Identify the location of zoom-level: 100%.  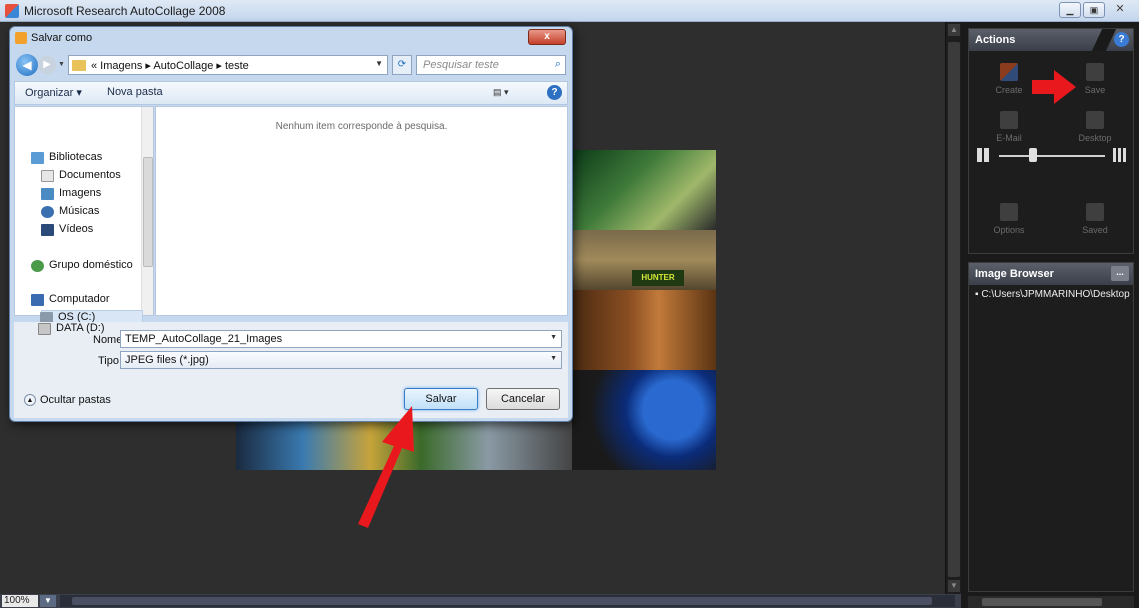
(20, 601).